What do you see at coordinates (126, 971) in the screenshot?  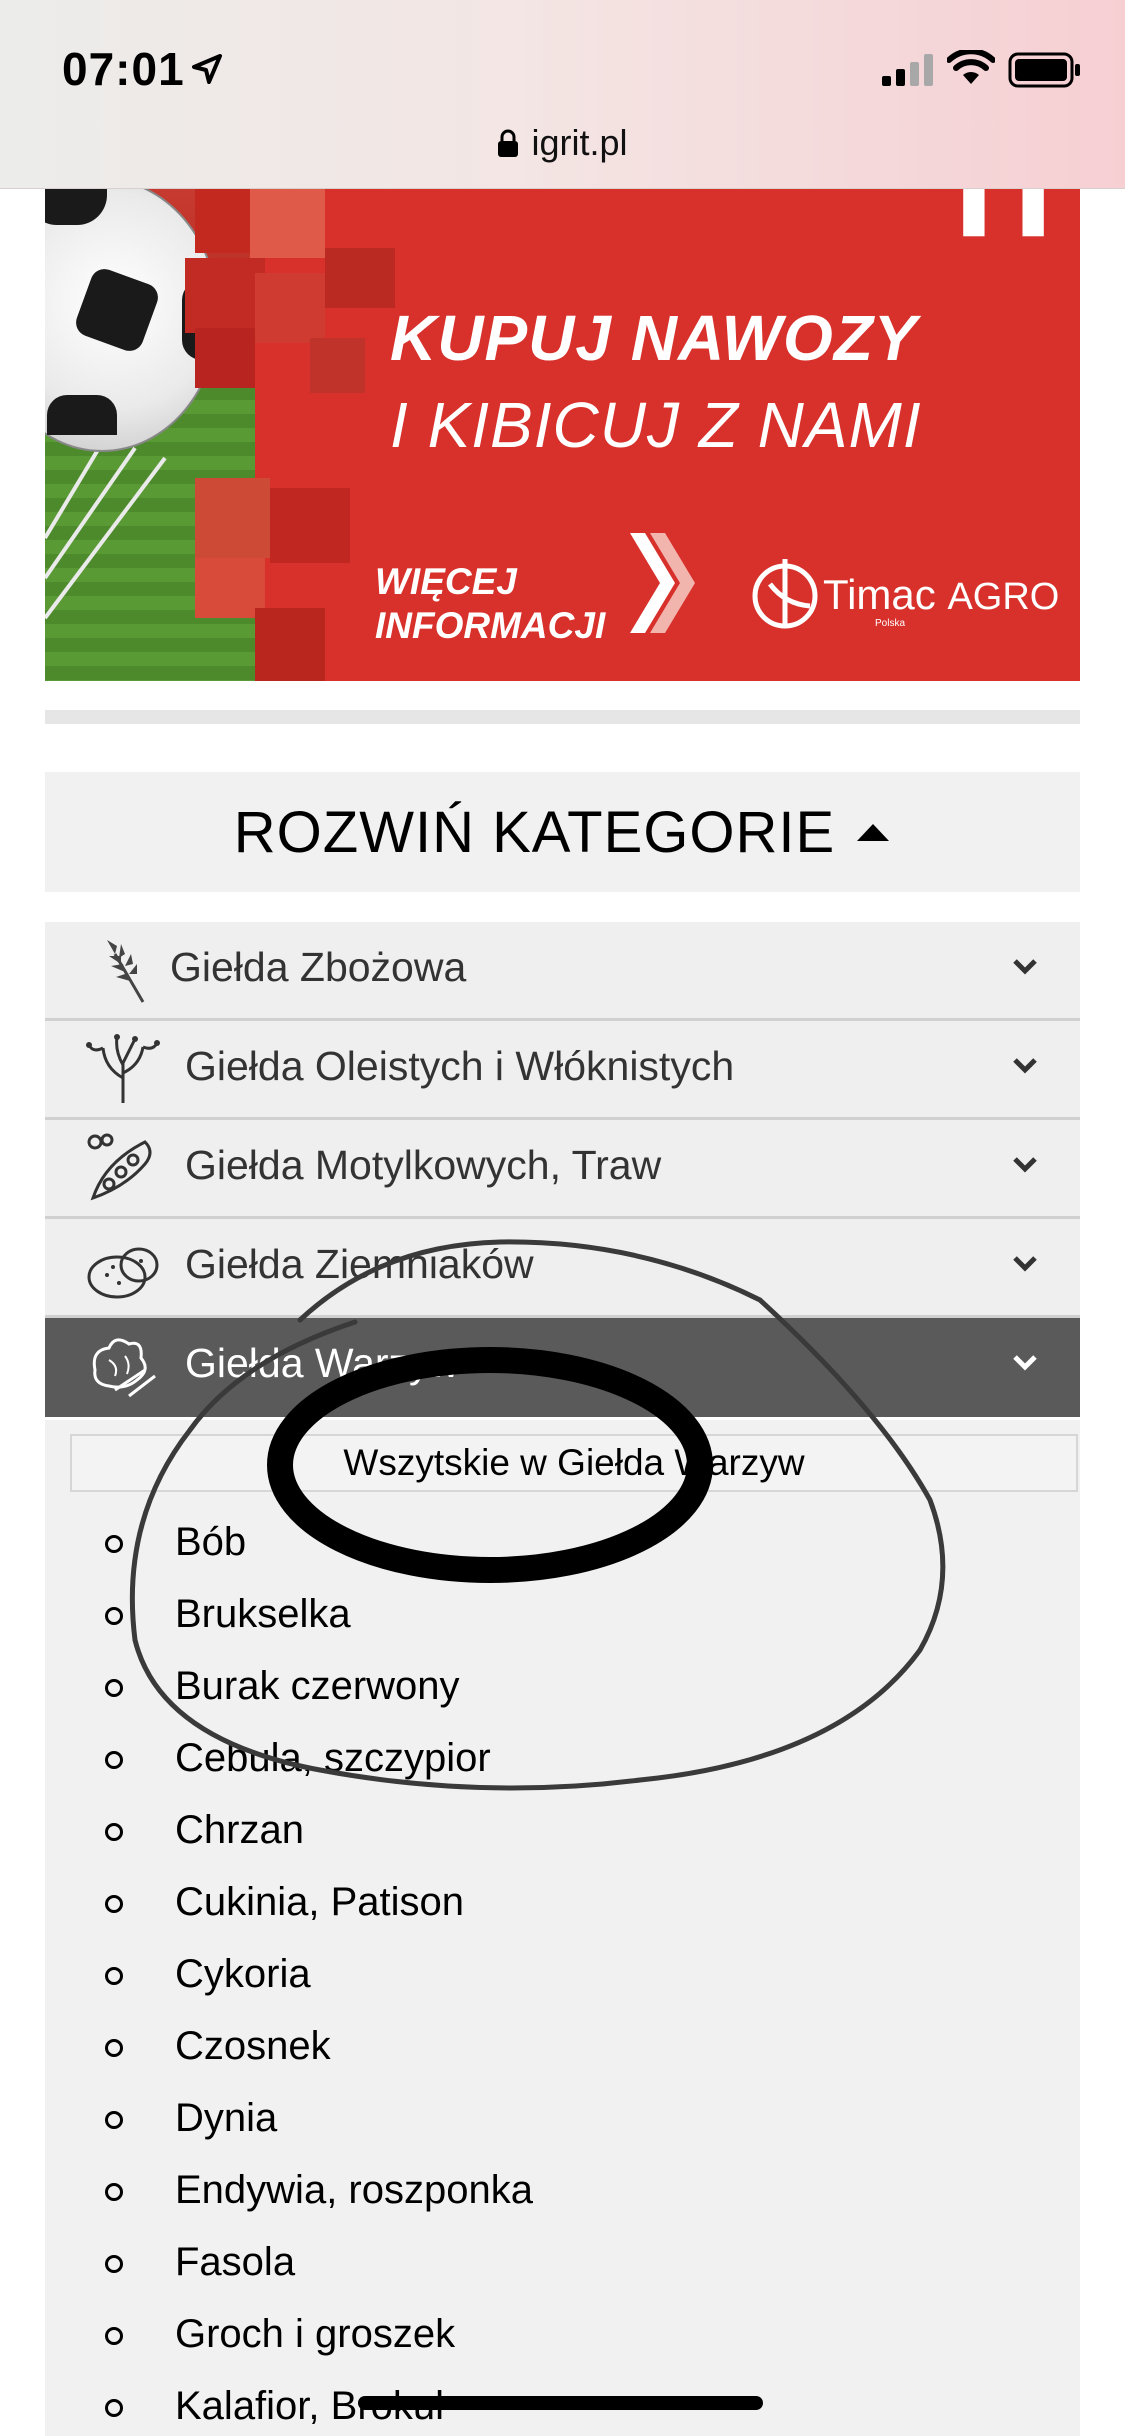 I see `wheat-icon` at bounding box center [126, 971].